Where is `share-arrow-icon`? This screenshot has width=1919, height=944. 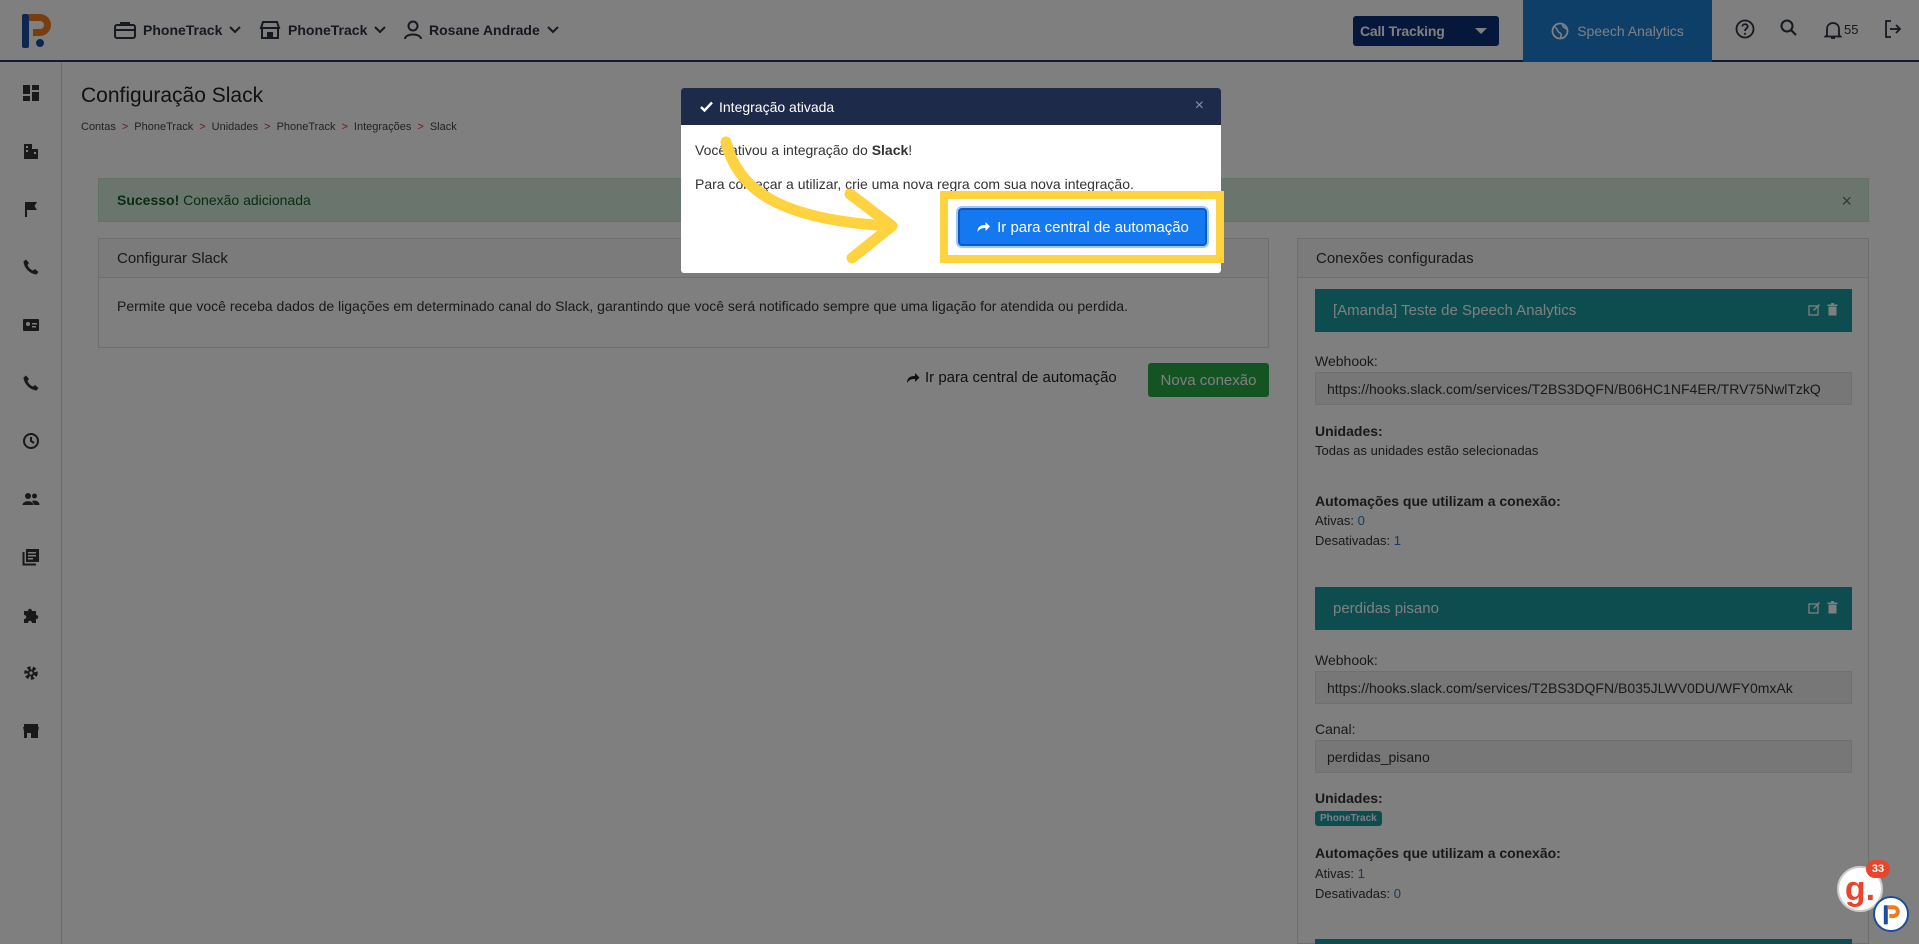 share-arrow-icon is located at coordinates (984, 227).